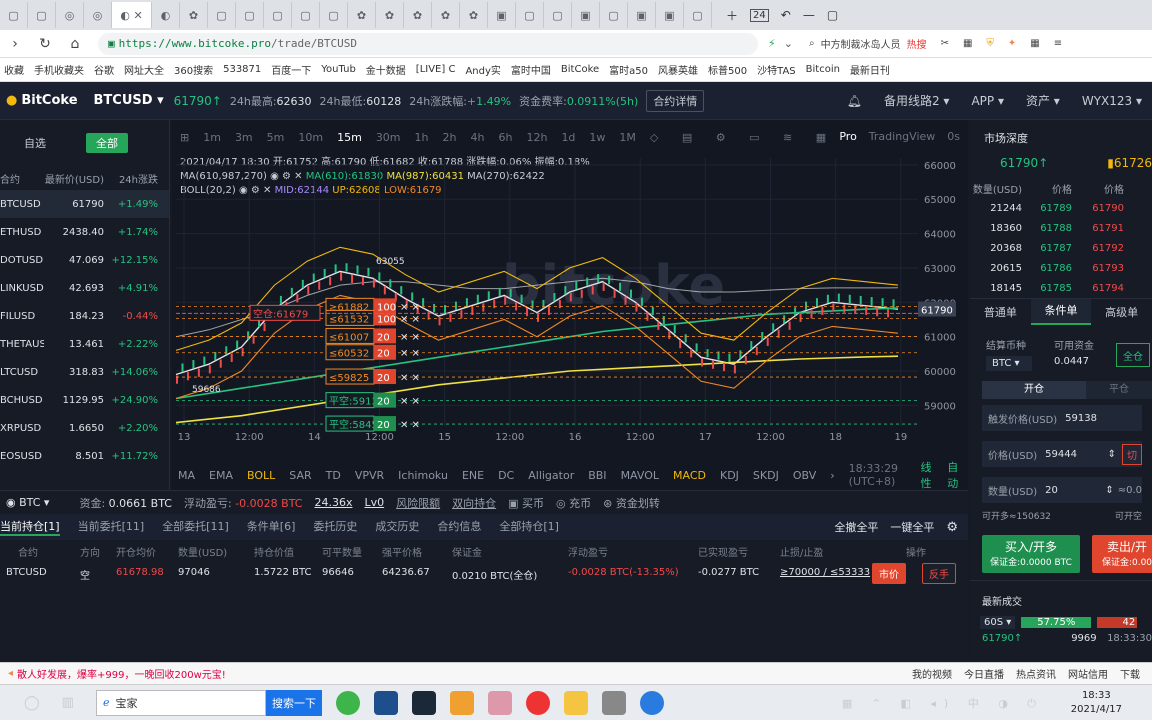  Describe the element at coordinates (14, 69) in the screenshot. I see `bookmark-item: 收藏` at that location.